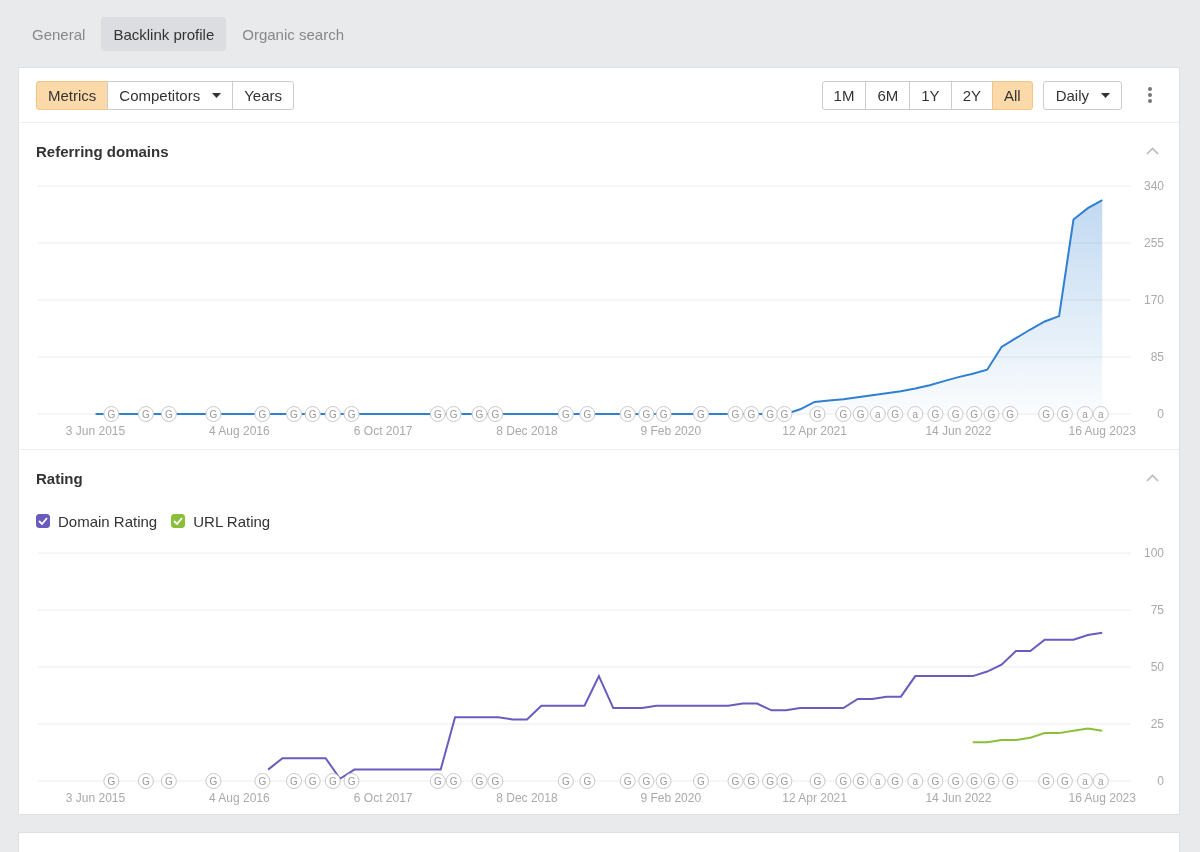 Image resolution: width=1200 pixels, height=852 pixels. What do you see at coordinates (72, 95) in the screenshot?
I see `view-button: Metrics` at bounding box center [72, 95].